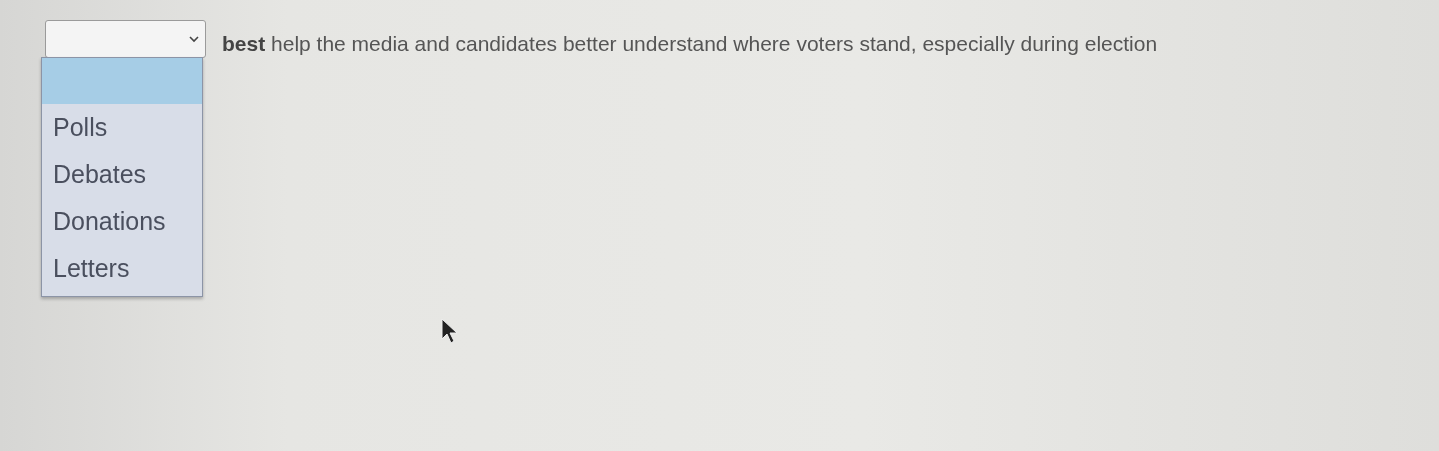 This screenshot has width=1439, height=451. Describe the element at coordinates (122, 174) in the screenshot. I see `dropdown-option: Debates` at that location.